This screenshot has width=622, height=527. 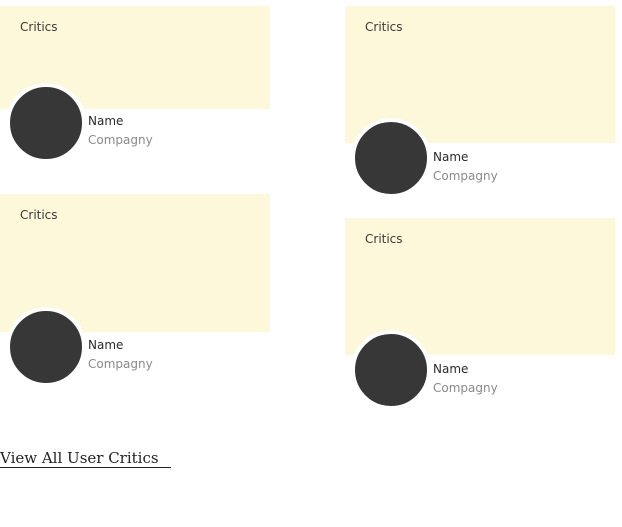 I want to click on critic-card: Critics Name Compagny, so click(x=135, y=86).